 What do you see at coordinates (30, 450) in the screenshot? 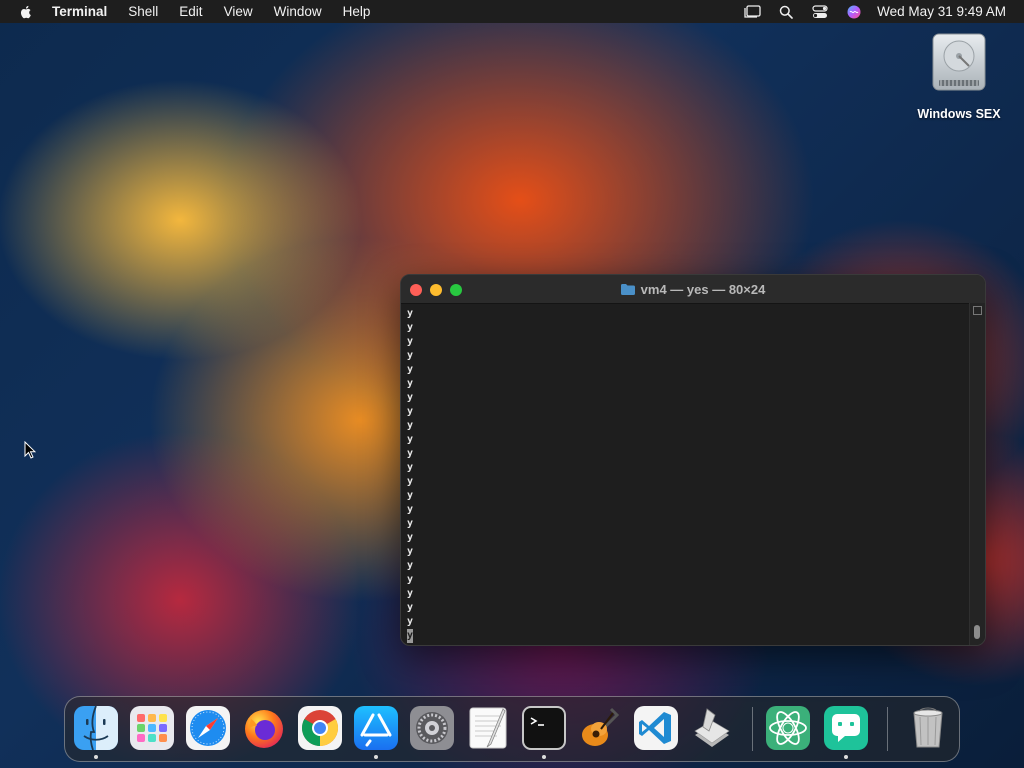
I see `mouse-pointer-icon` at bounding box center [30, 450].